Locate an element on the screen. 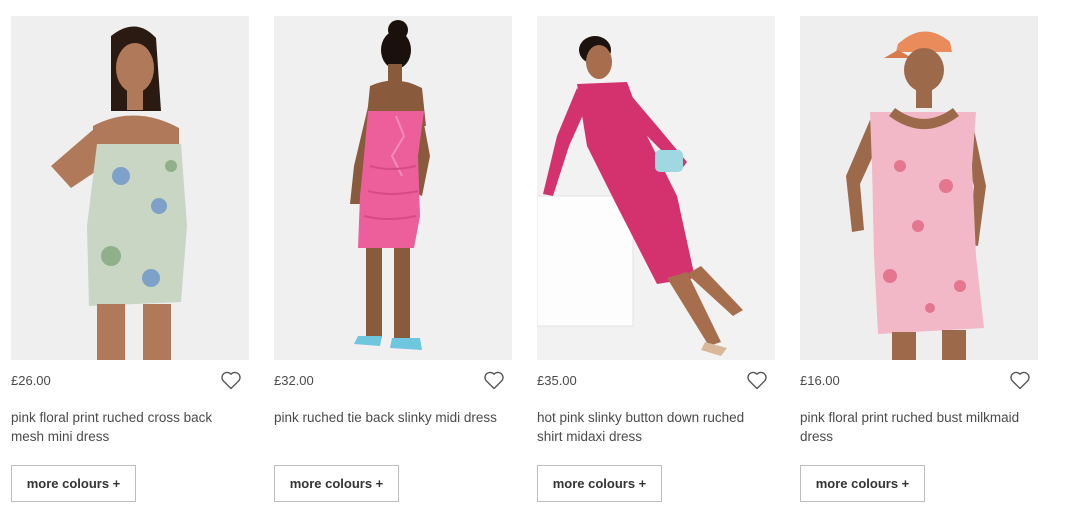  product-title: pink ruched tie back slinky midi dress is located at coordinates (392, 428).